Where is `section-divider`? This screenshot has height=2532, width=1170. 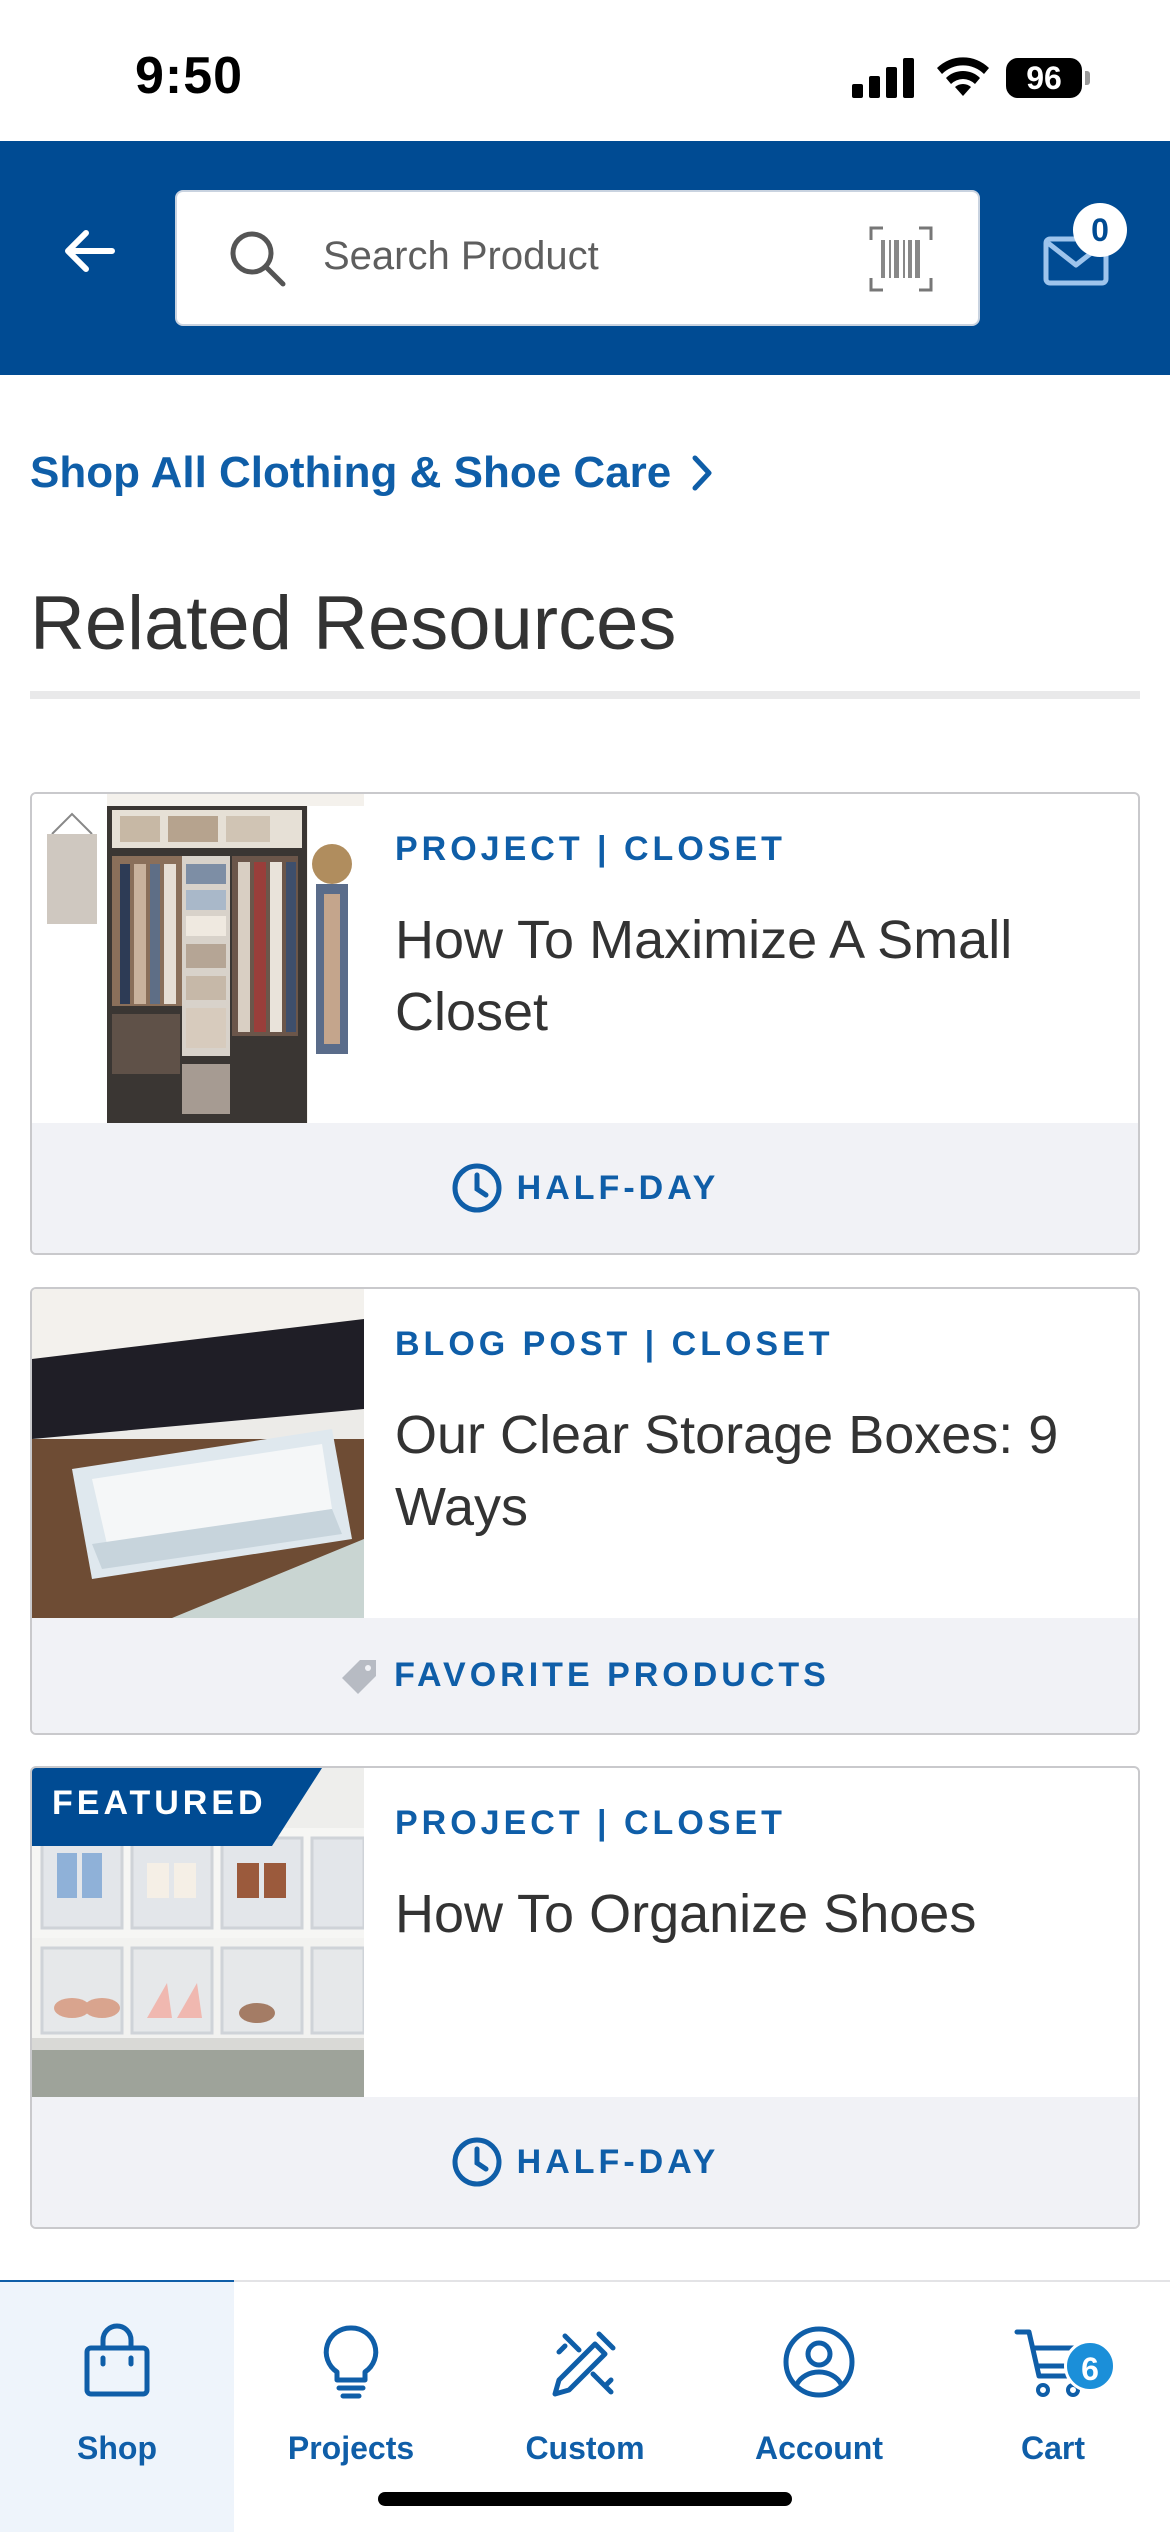 section-divider is located at coordinates (585, 695).